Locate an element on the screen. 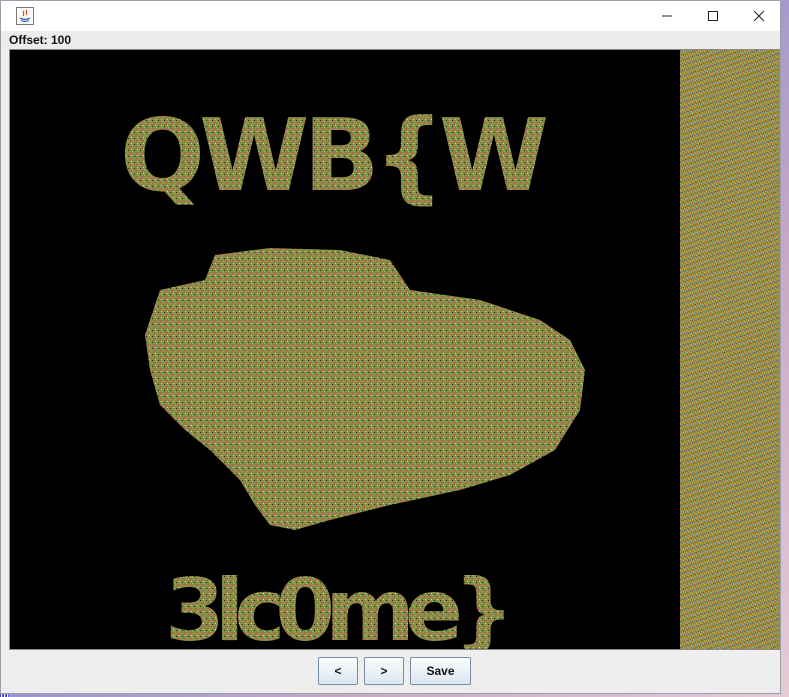  maximize-icon is located at coordinates (713, 16).